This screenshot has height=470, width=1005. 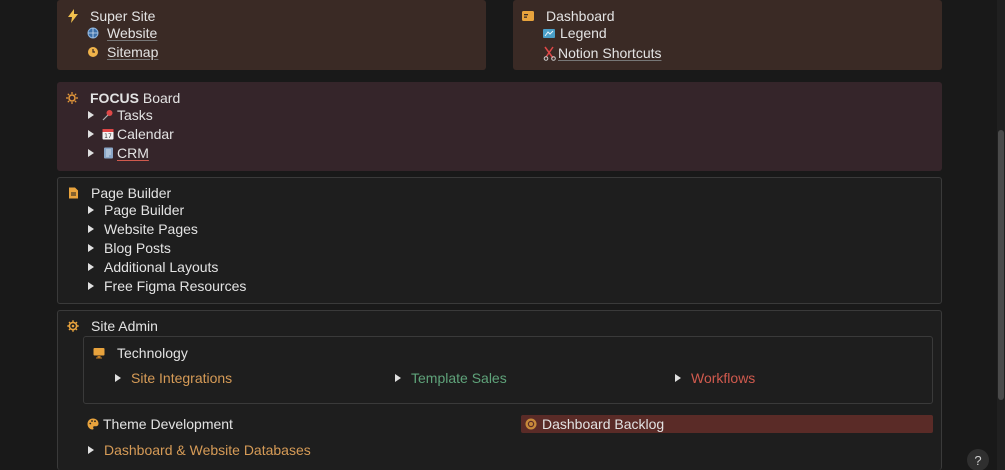 I want to click on dashboard-heading: Dashboard, so click(x=568, y=16).